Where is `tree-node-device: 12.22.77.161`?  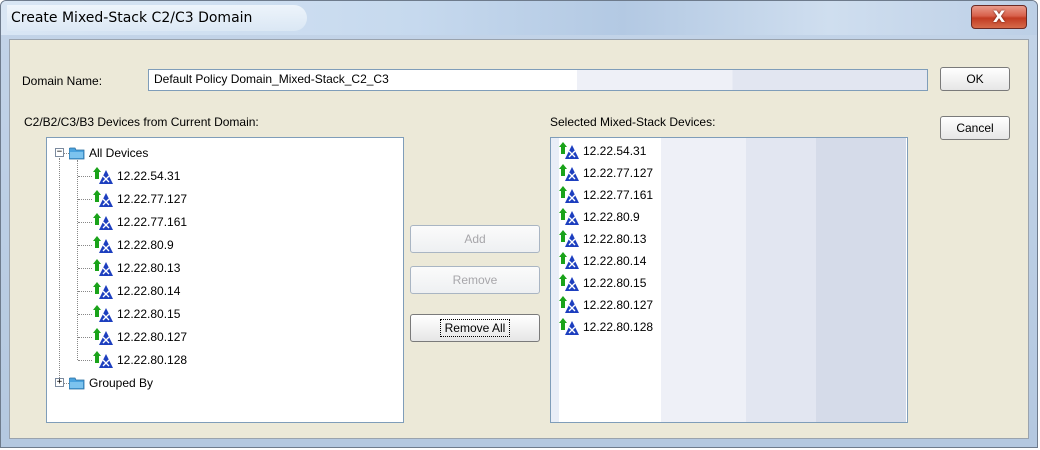
tree-node-device: 12.22.77.161 is located at coordinates (140, 222).